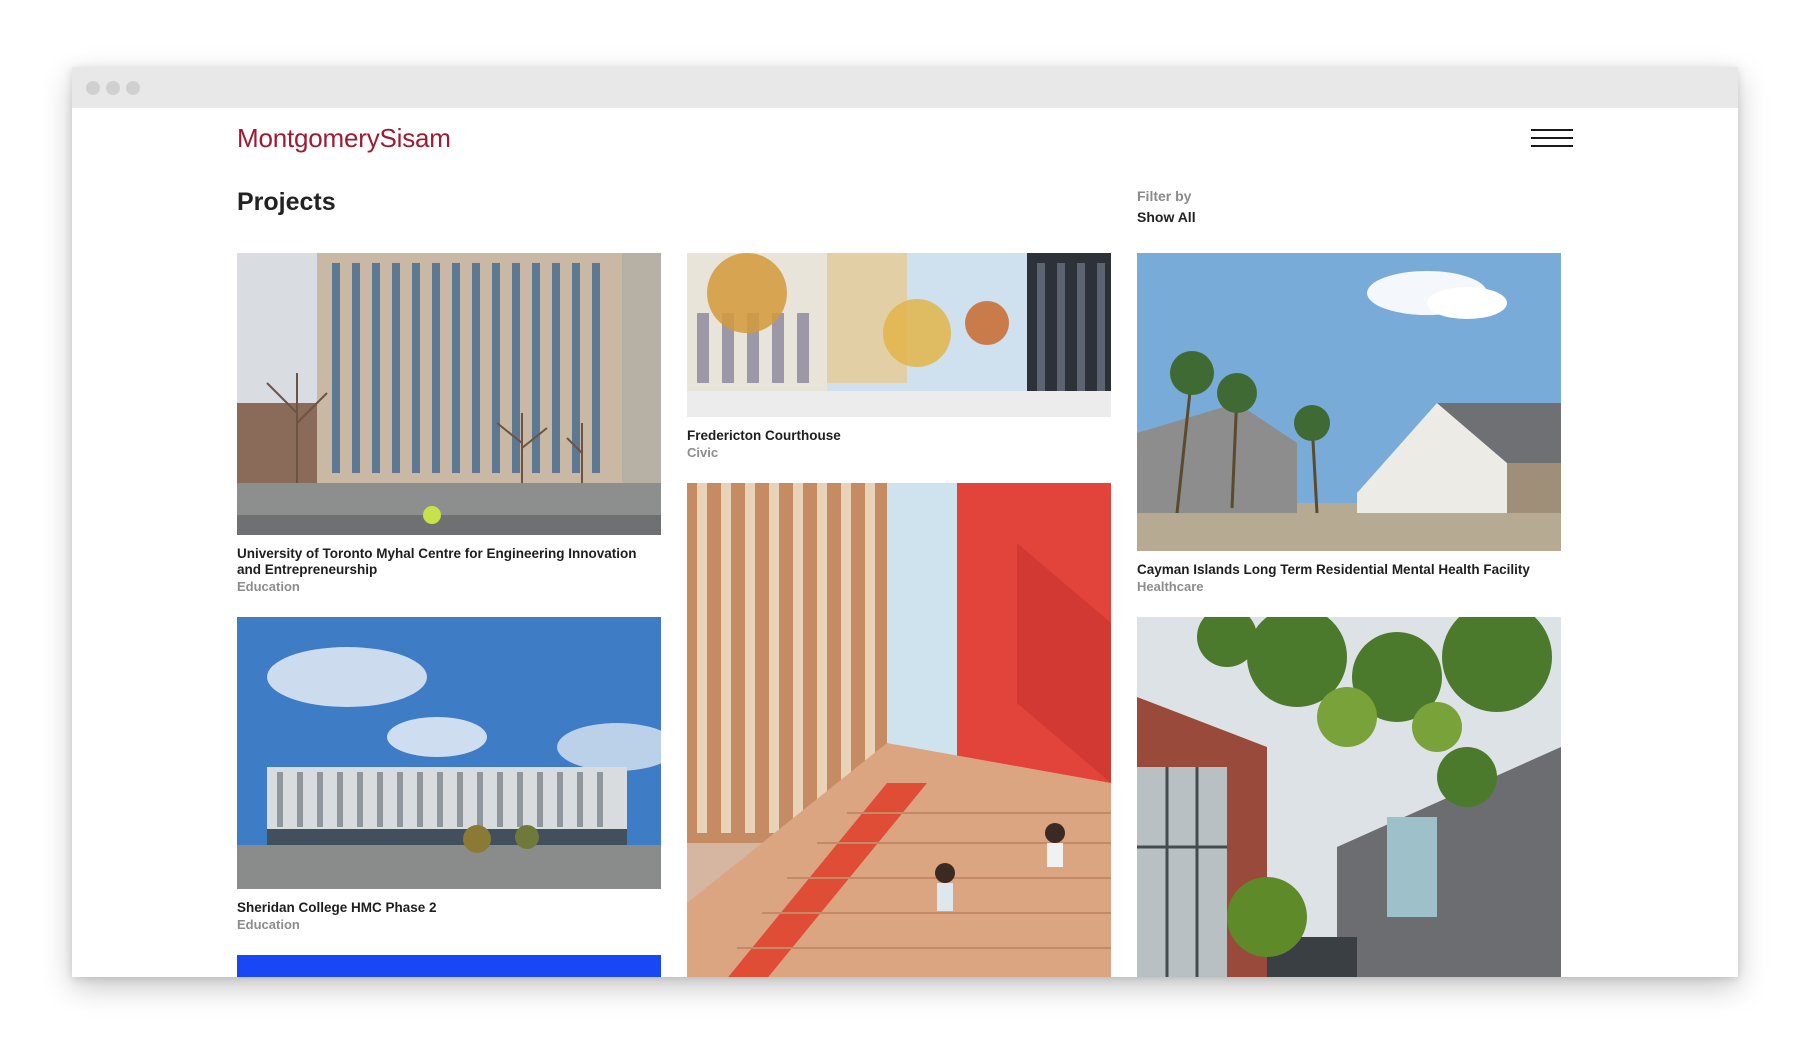 Image resolution: width=1800 pixels, height=1044 pixels. Describe the element at coordinates (703, 452) in the screenshot. I see `project-category: Civic` at that location.